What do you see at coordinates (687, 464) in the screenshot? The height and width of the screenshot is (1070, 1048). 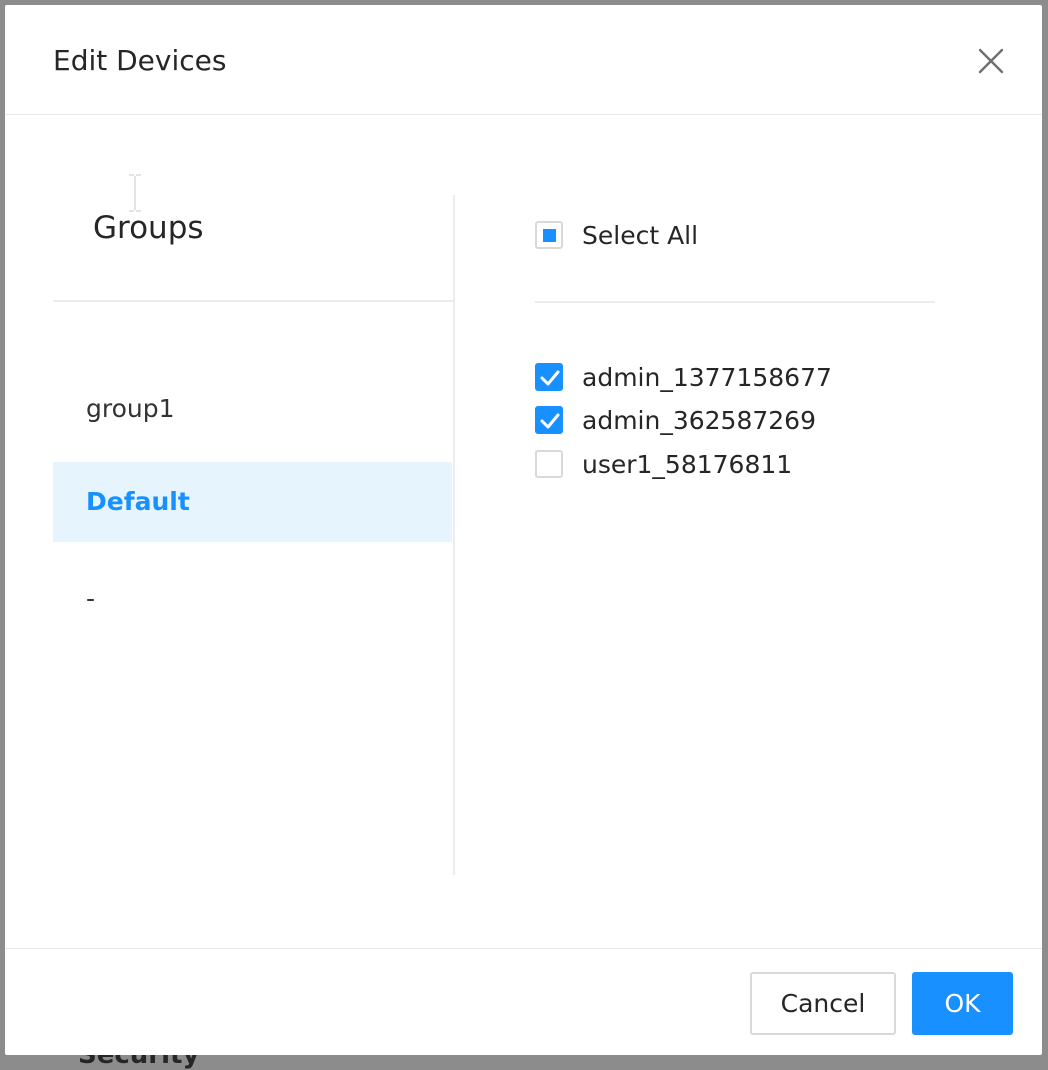 I see `device-label: user1_58176811` at bounding box center [687, 464].